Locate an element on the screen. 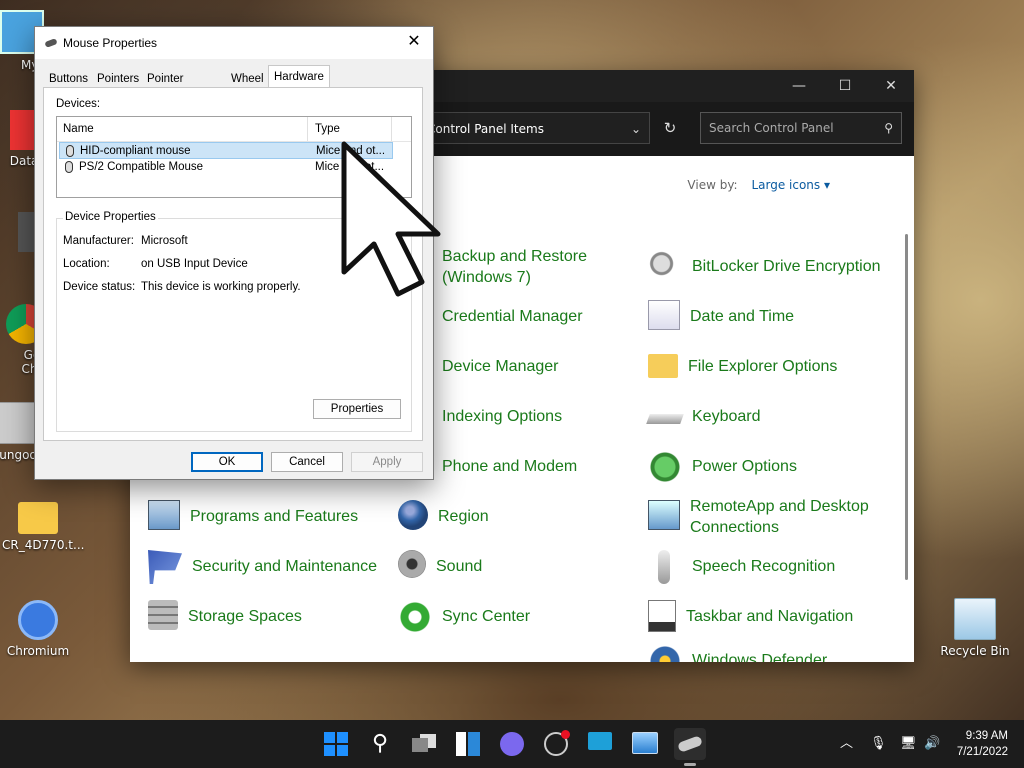 The height and width of the screenshot is (768, 1024). microphone-icon is located at coordinates (664, 567).